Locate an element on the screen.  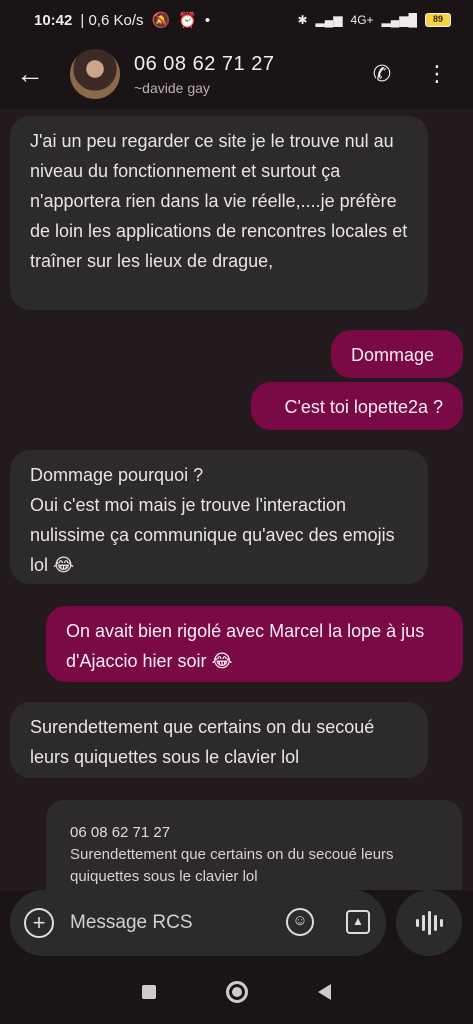
status-bar: 10:42 | 0,6 Ko/s 🔕 ⏰ • ✱ ▂▄▆ 4G+ ▂▄▆█ 89 is located at coordinates (236, 20).